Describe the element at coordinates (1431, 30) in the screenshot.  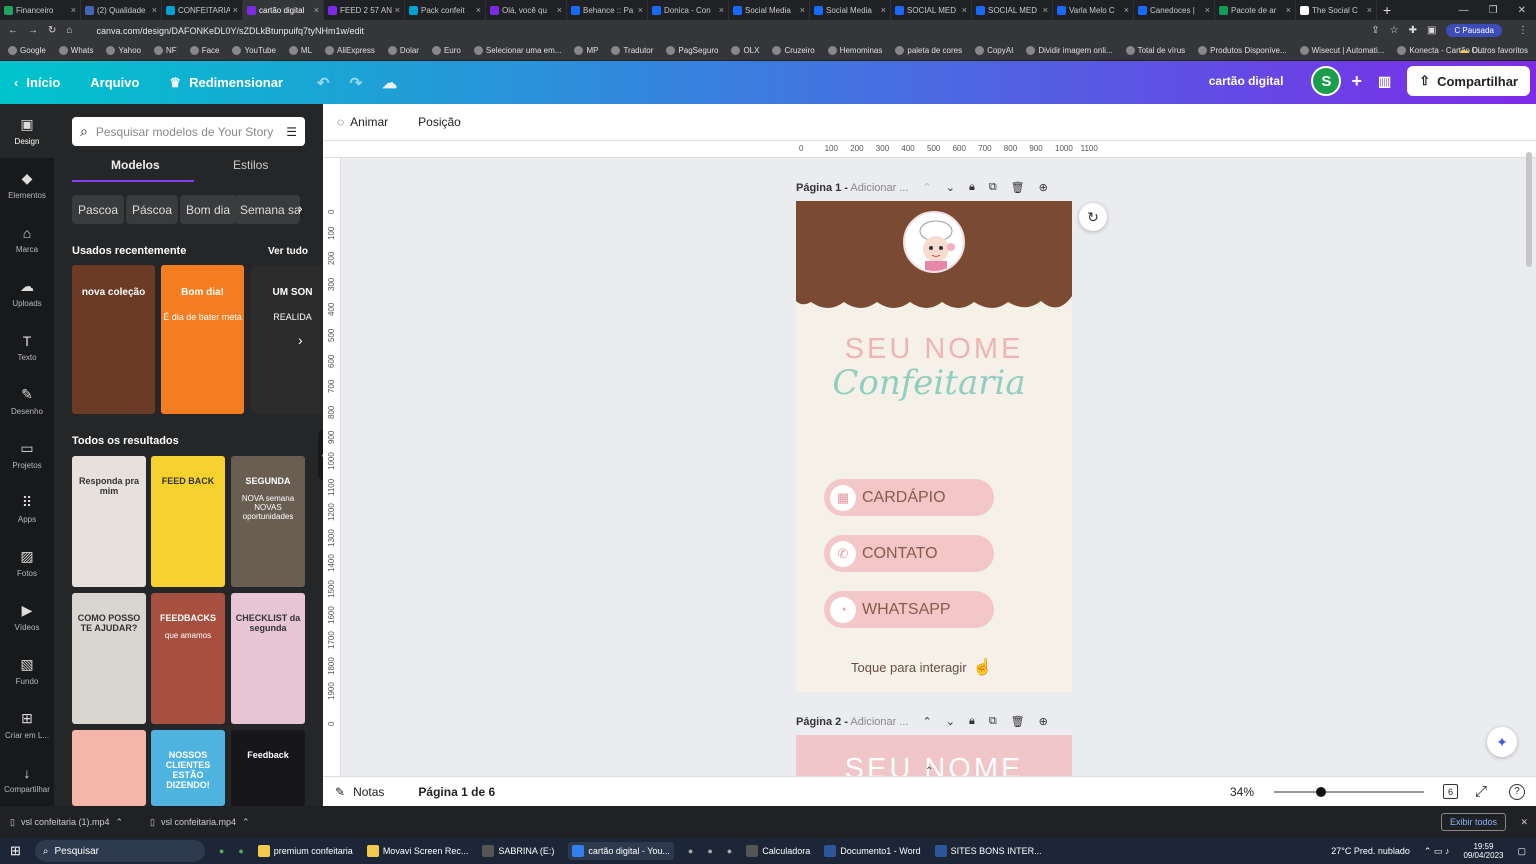
I see `sidebar-icon: ▣` at that location.